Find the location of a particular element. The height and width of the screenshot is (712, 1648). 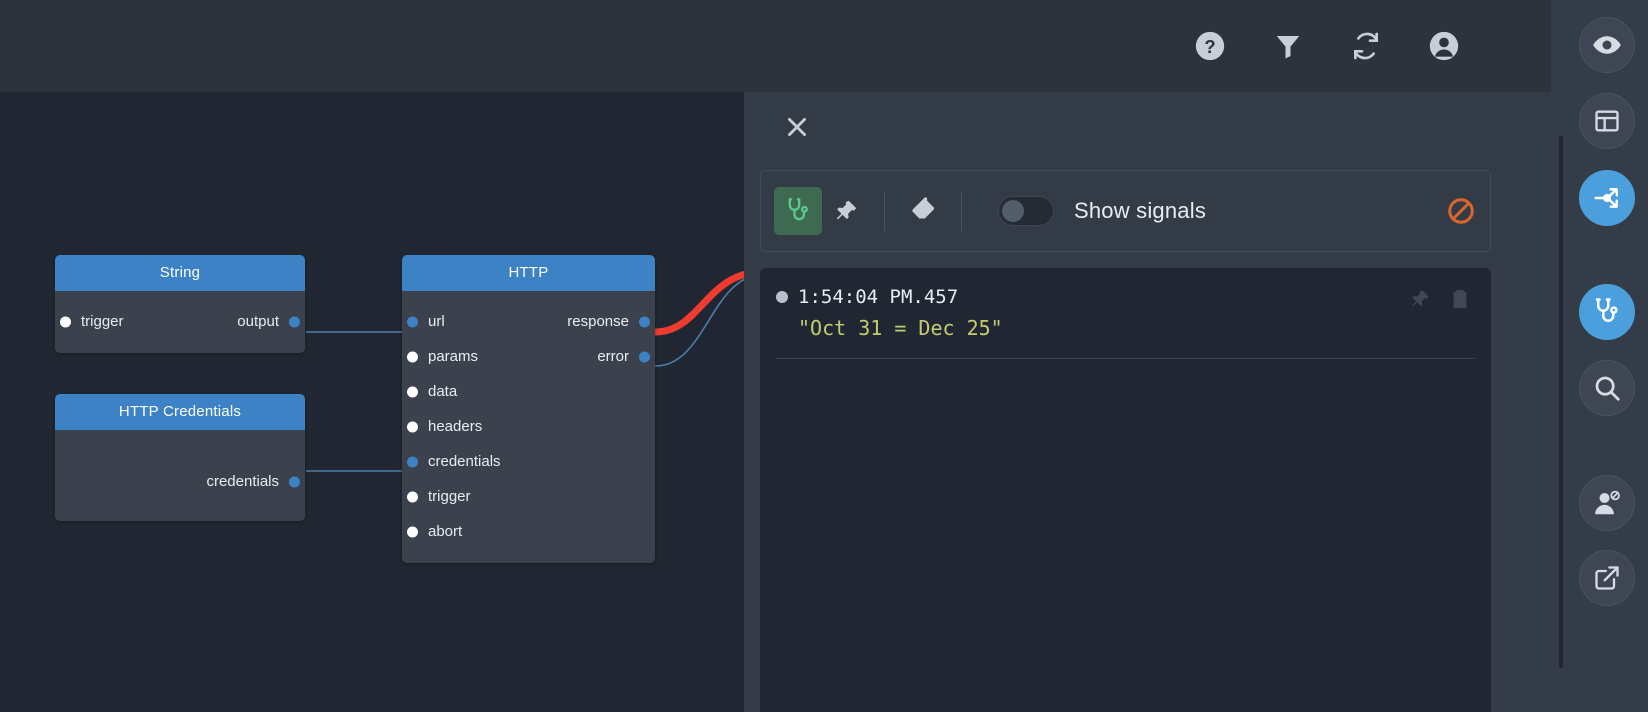

port-label-credentials-in: credentials is located at coordinates (464, 461).